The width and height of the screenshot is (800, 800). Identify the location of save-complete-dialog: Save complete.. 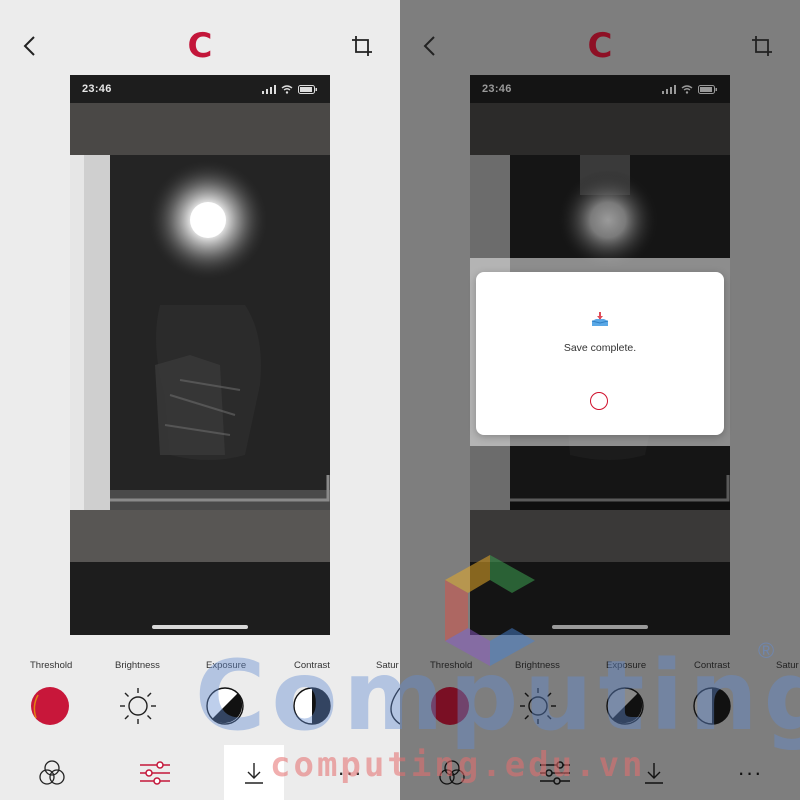
(600, 353).